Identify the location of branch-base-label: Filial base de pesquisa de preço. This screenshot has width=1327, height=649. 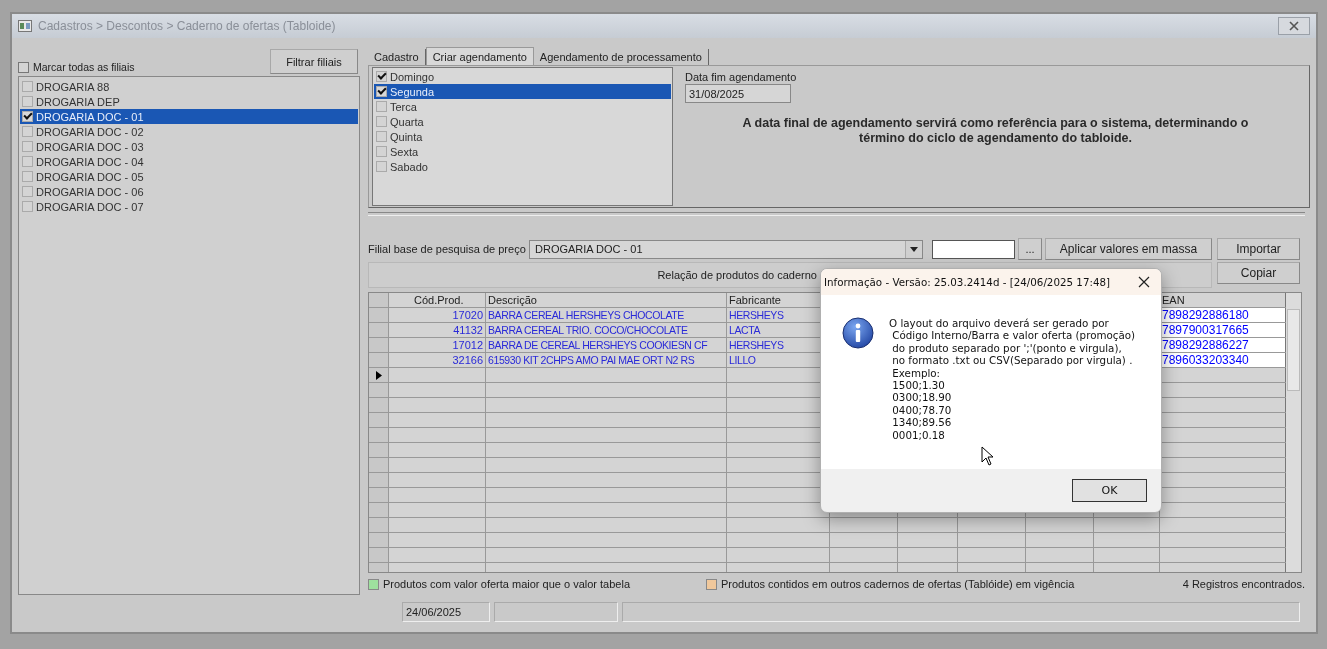
(447, 249).